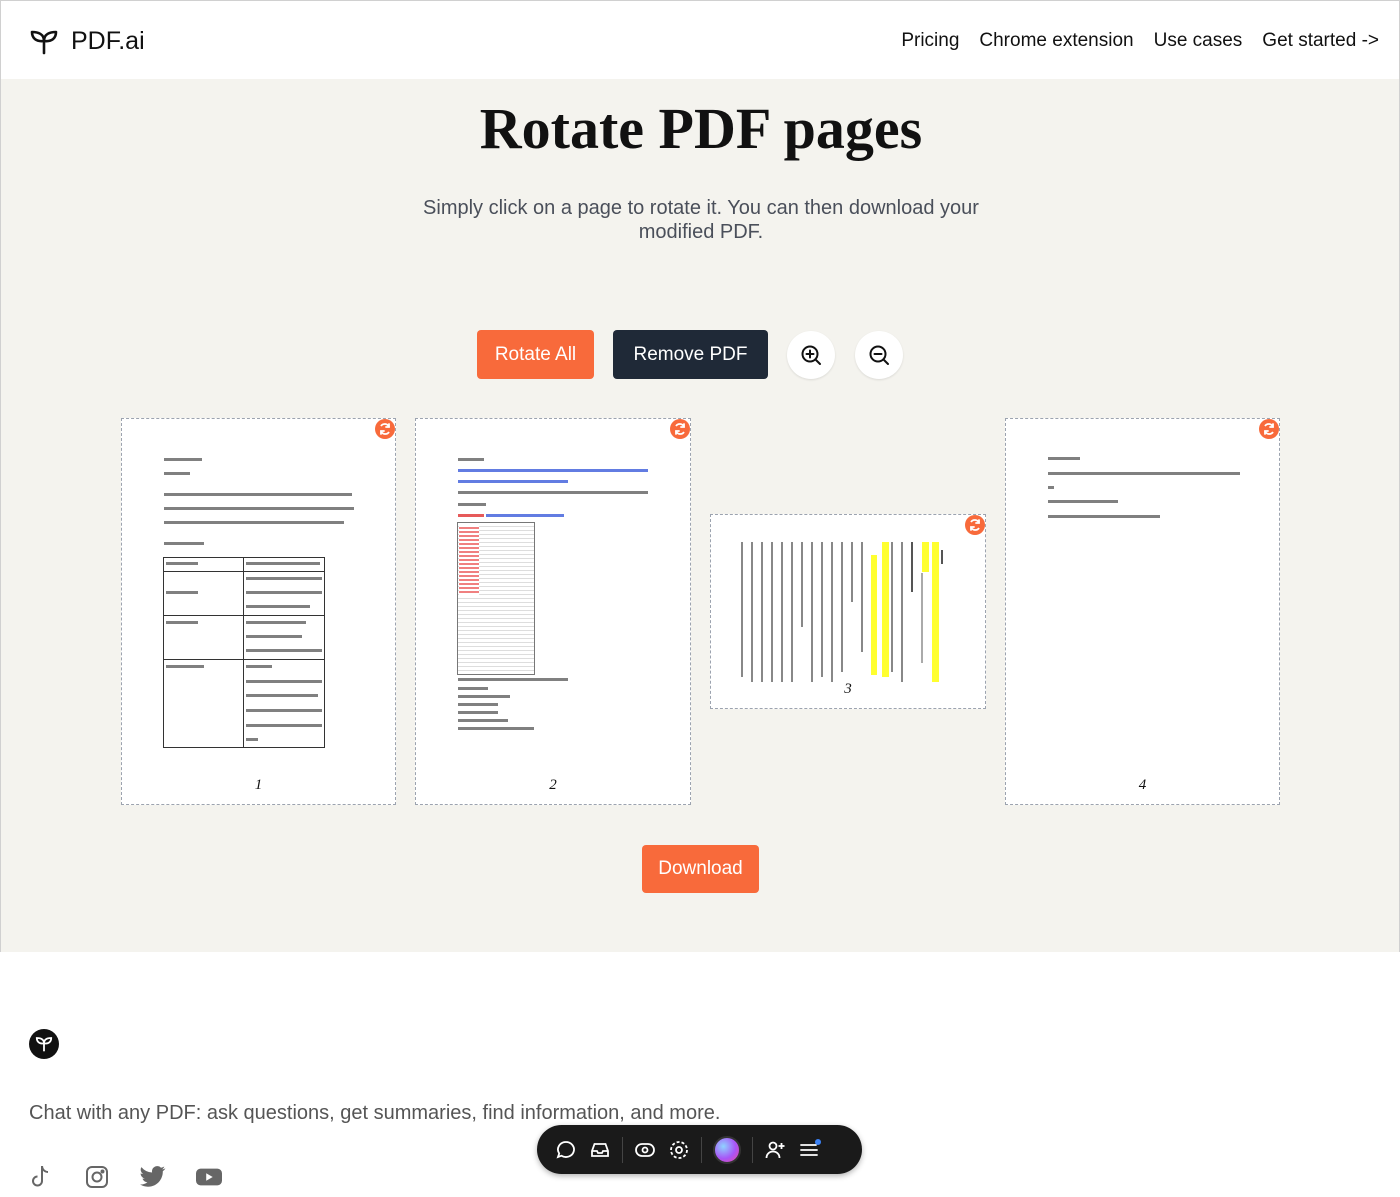 The width and height of the screenshot is (1400, 1197). I want to click on page-title: Rotate PDF pages, so click(701, 128).